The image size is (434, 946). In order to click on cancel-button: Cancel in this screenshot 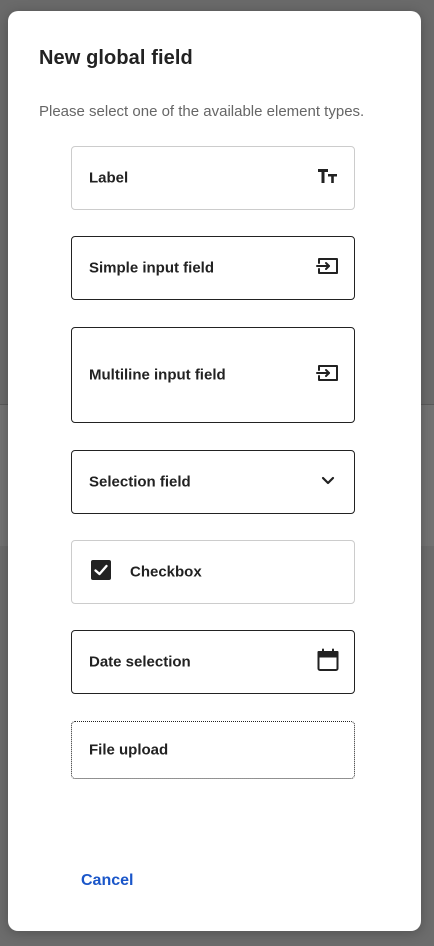, I will do `click(107, 881)`.